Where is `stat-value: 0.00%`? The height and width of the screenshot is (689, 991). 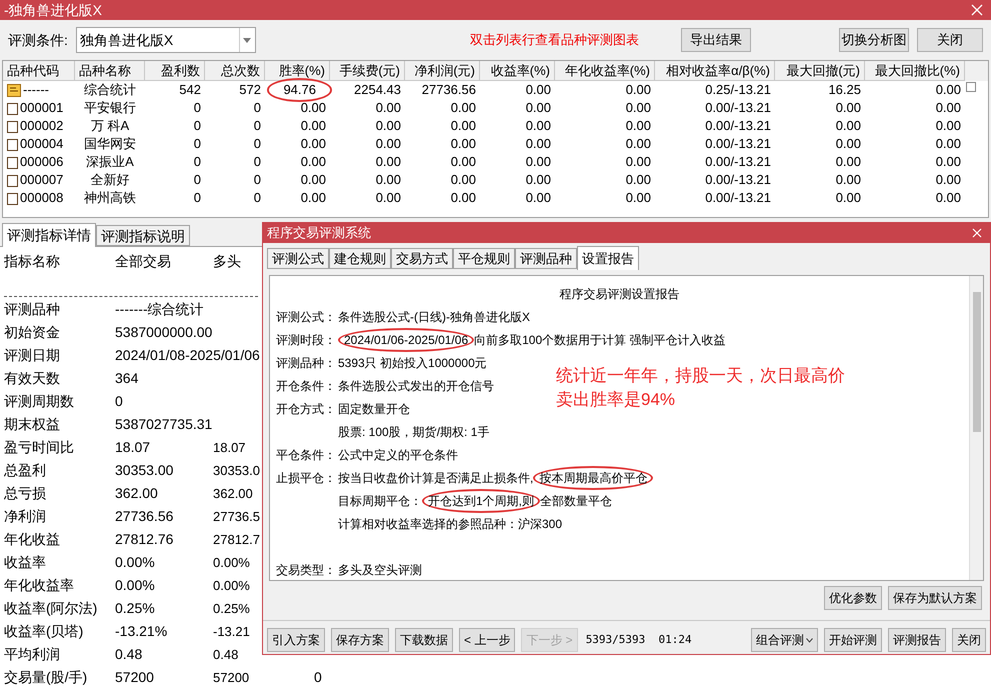
stat-value: 0.00% is located at coordinates (231, 562).